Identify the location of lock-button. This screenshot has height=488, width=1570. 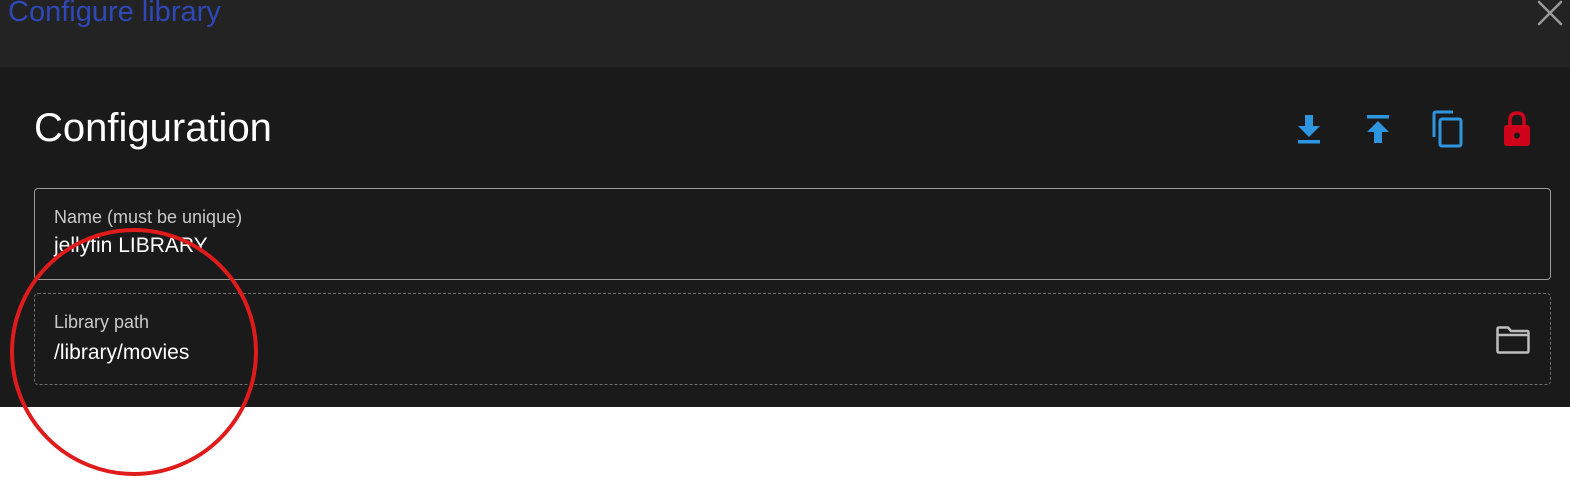
(1517, 129).